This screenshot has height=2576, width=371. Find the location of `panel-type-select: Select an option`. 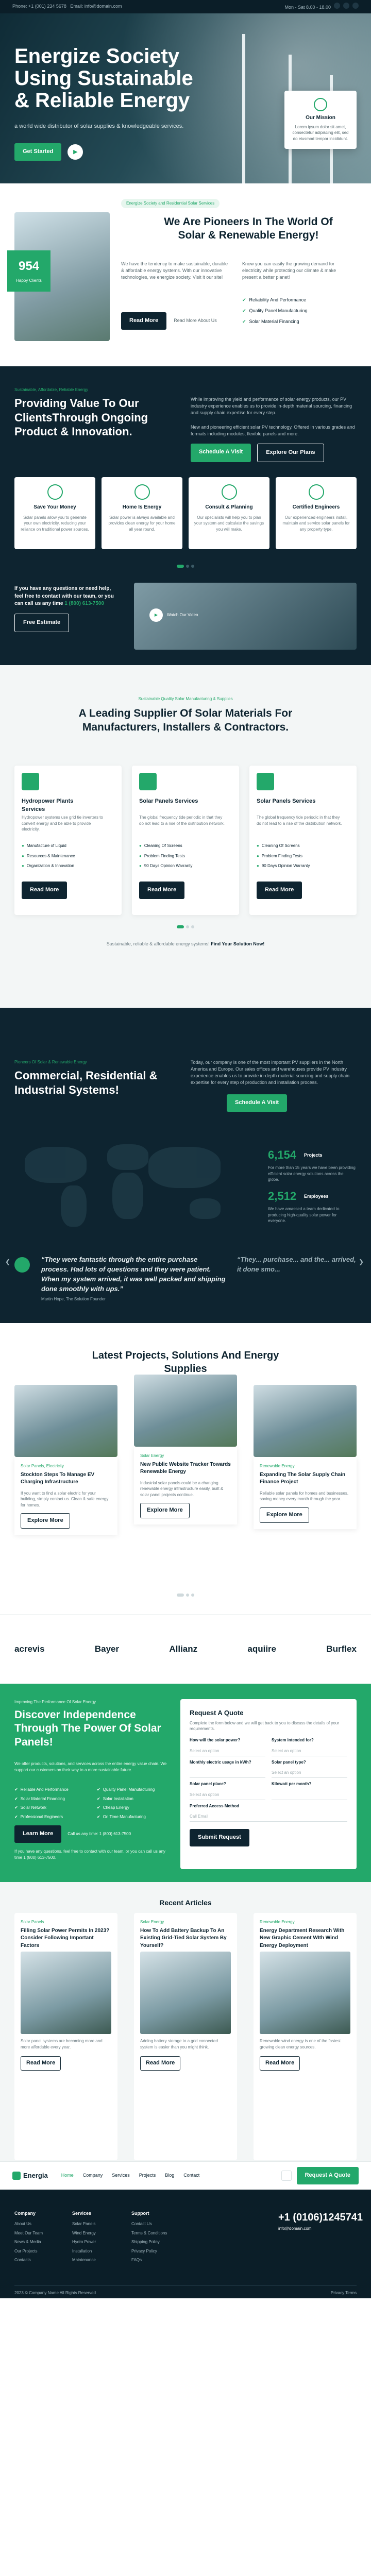

panel-type-select: Select an option is located at coordinates (309, 1773).